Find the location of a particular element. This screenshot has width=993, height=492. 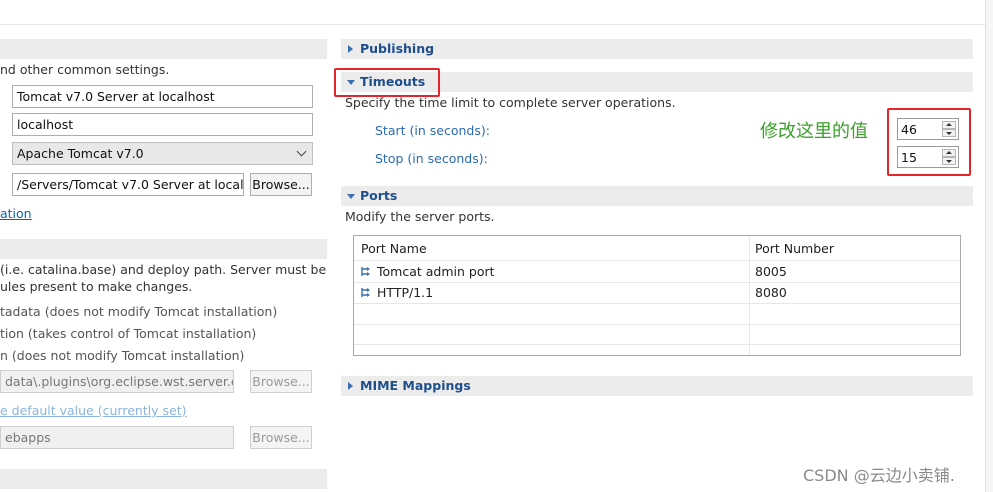

ports-title: Ports is located at coordinates (378, 195).